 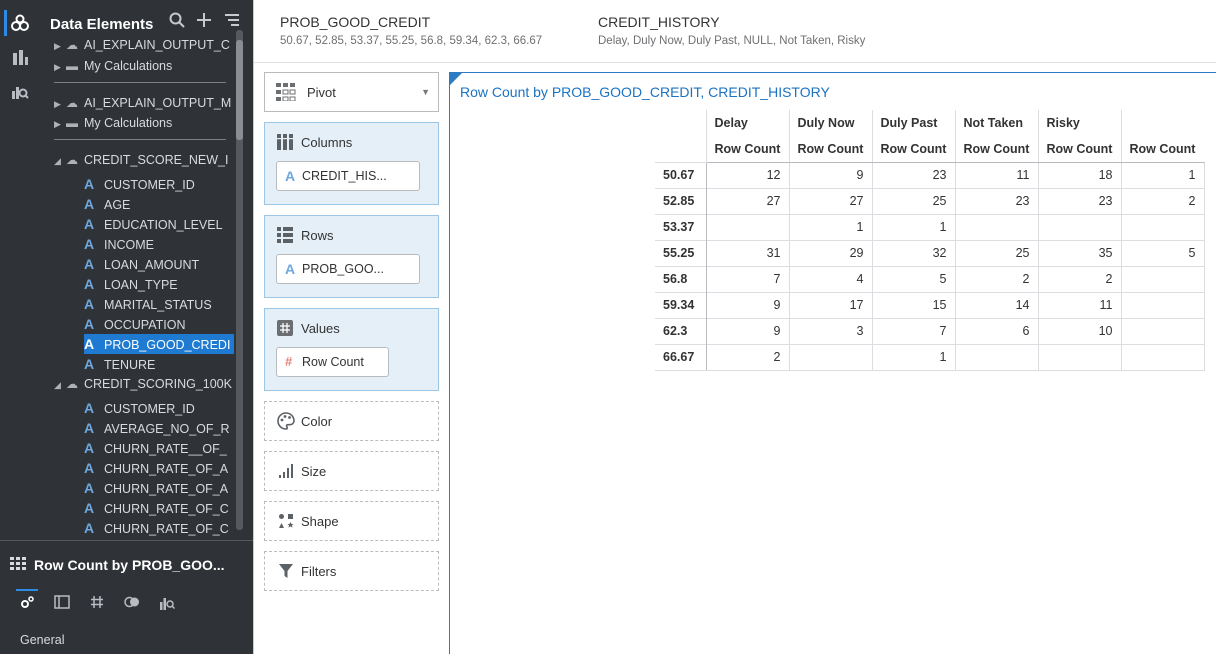 I want to click on tree-item-age: A AGE, so click(x=107, y=204).